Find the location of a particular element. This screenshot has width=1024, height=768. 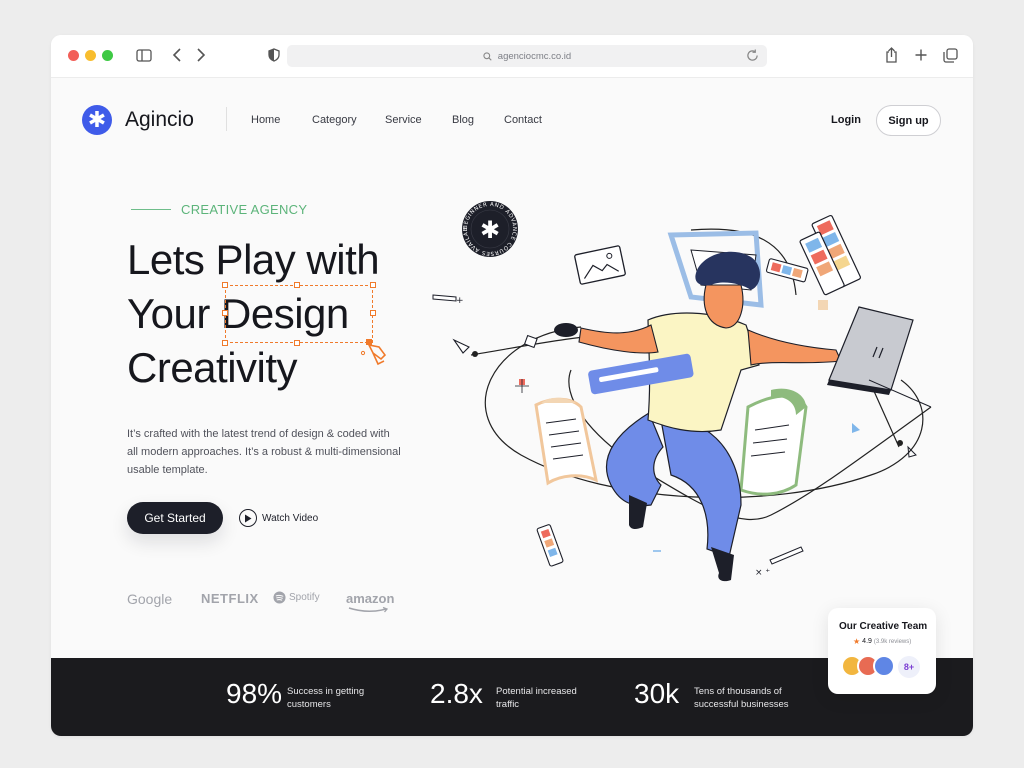

nav-link-category: Category is located at coordinates (334, 120).